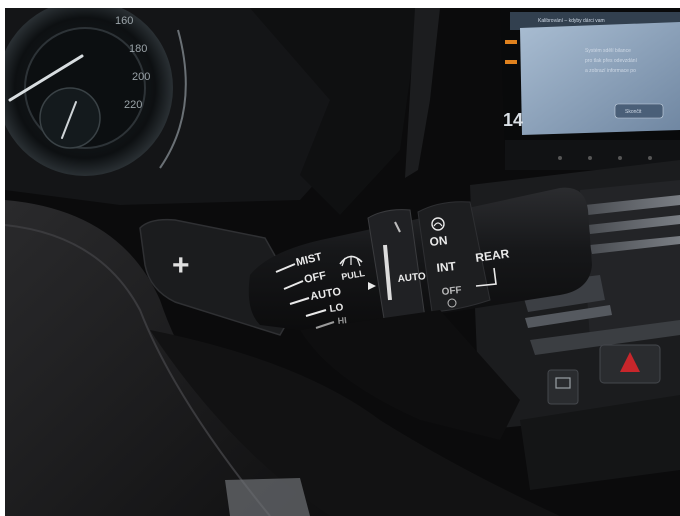  What do you see at coordinates (610, 71) in the screenshot?
I see `screen-body-line: a zobrazí informace po` at bounding box center [610, 71].